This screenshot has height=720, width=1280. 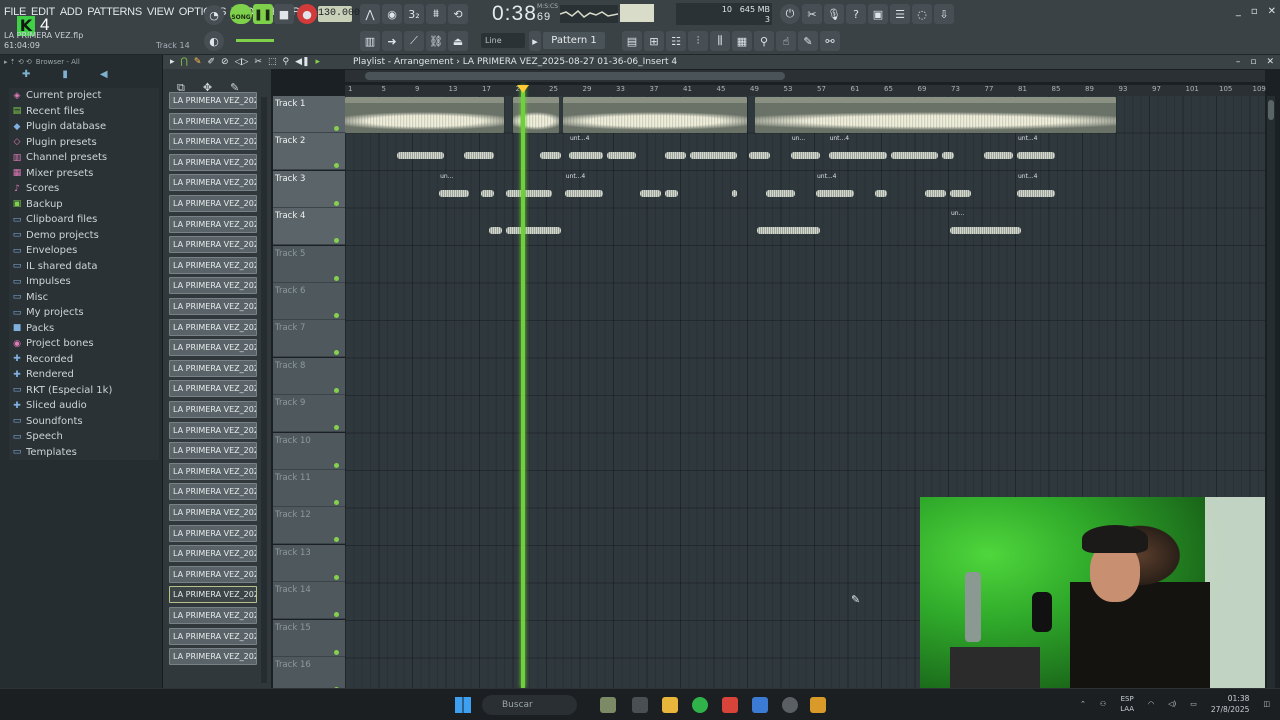 What do you see at coordinates (1151, 704) in the screenshot?
I see `wifi-icon: ◠` at bounding box center [1151, 704].